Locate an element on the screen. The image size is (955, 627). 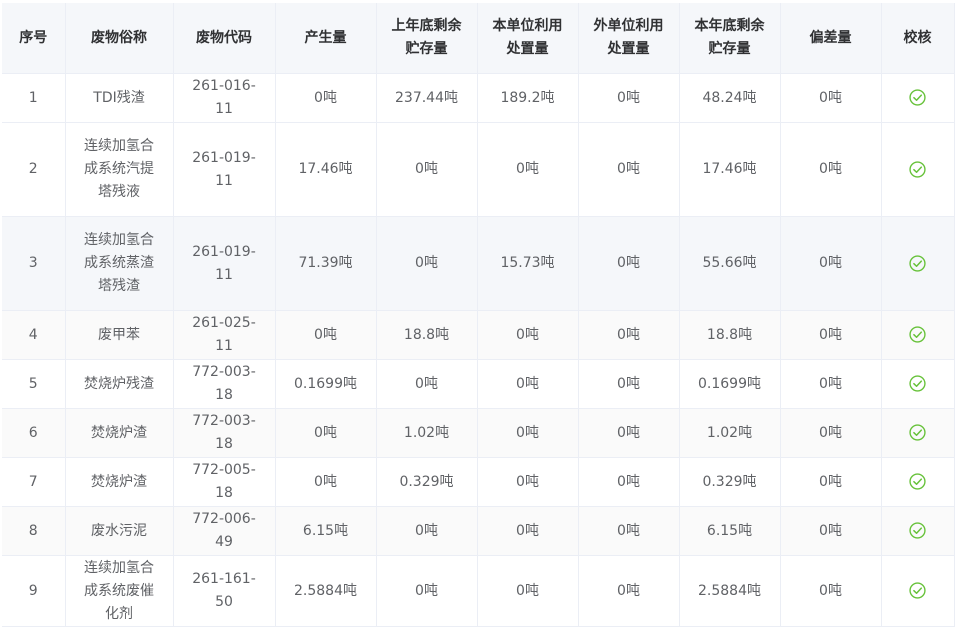
cell-index: 7 is located at coordinates (34, 482).